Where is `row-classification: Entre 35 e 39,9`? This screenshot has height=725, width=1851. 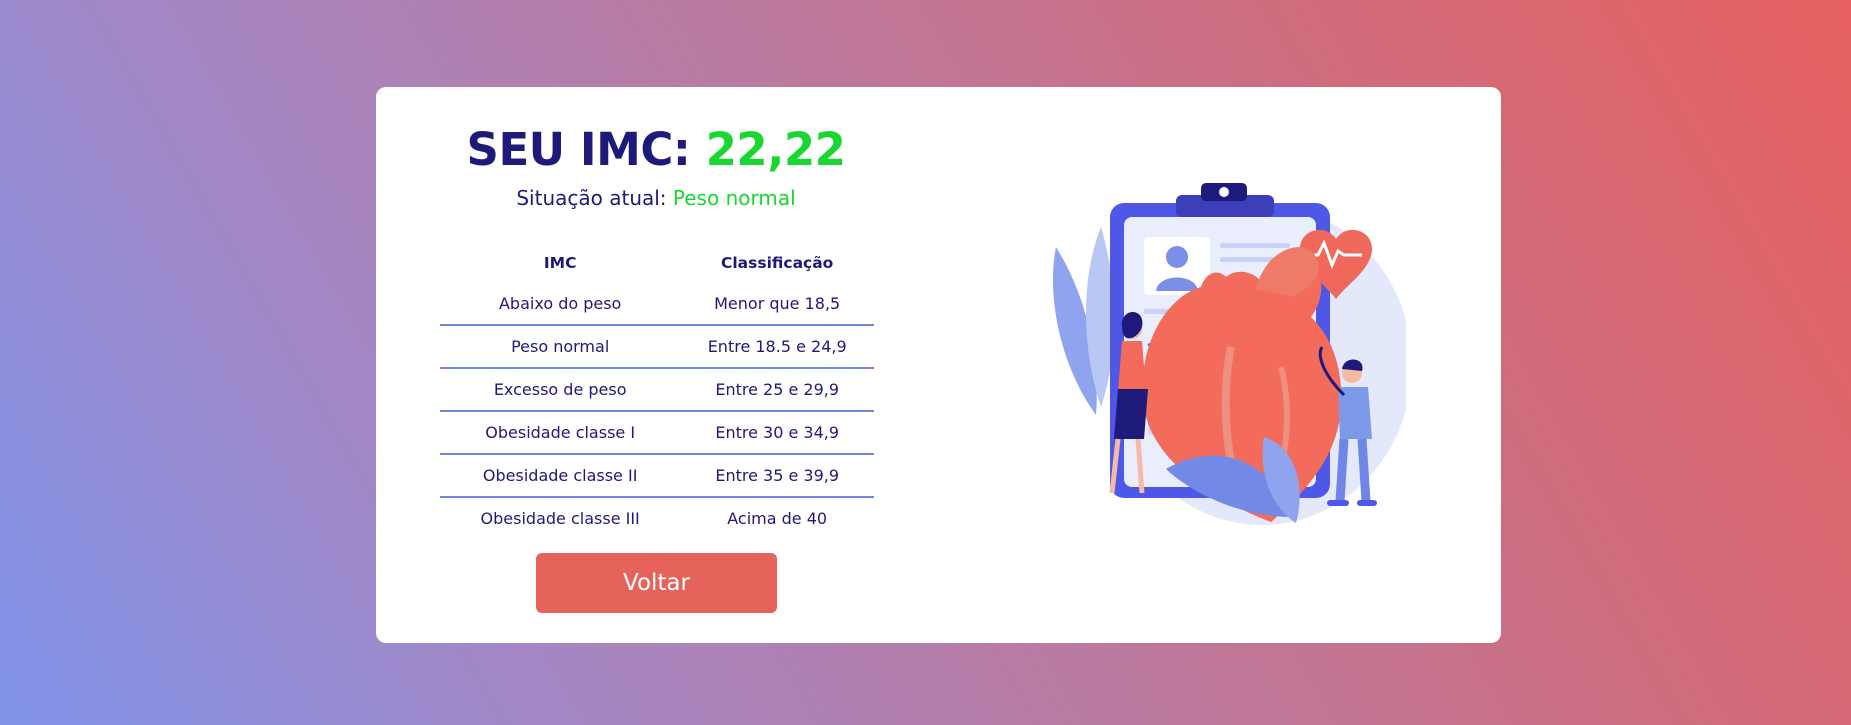 row-classification: Entre 35 e 39,9 is located at coordinates (777, 476).